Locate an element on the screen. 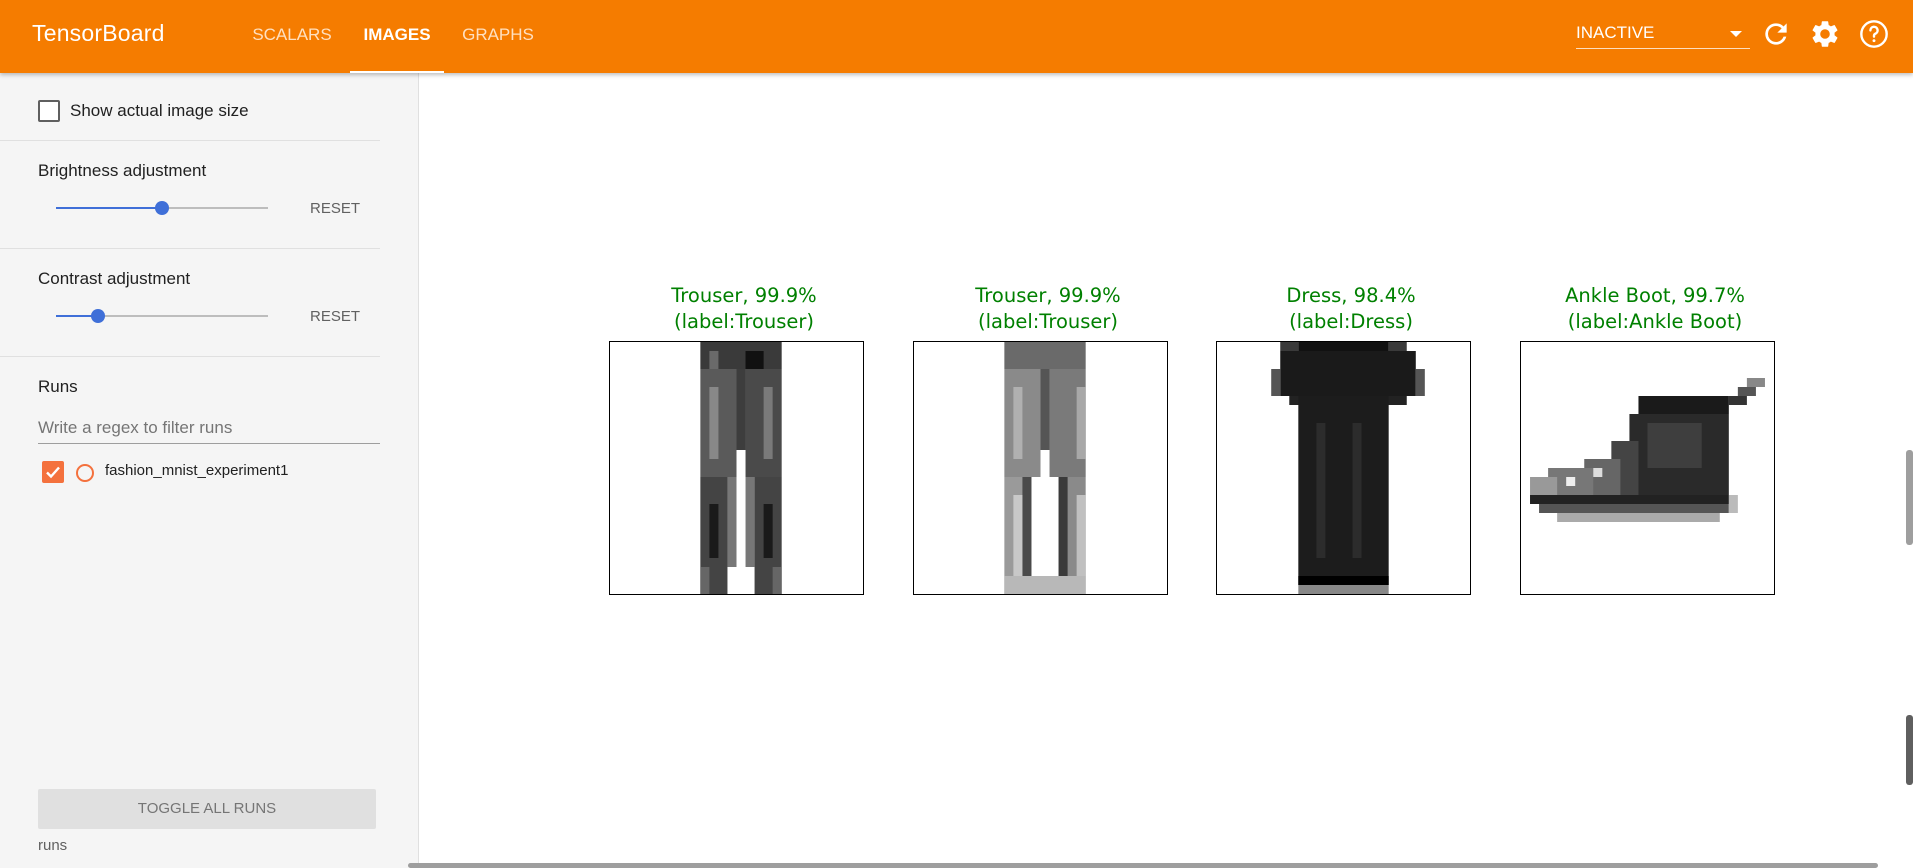 The image size is (1913, 868). image-caption: Ankle Boot, 99.7% (label:Ankle Boot) is located at coordinates (1655, 309).